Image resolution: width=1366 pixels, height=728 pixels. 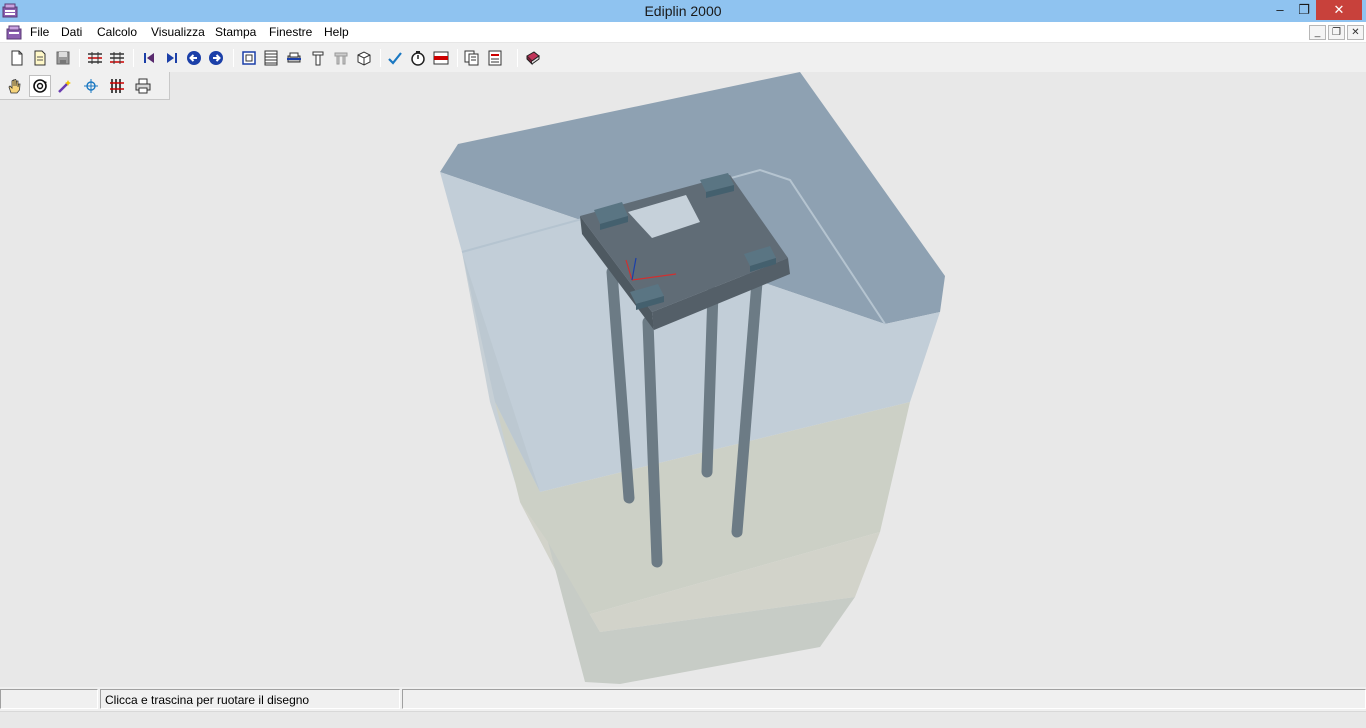 I want to click on title-bar: Ediplin 2000 – ❐ ✕, so click(x=683, y=11).